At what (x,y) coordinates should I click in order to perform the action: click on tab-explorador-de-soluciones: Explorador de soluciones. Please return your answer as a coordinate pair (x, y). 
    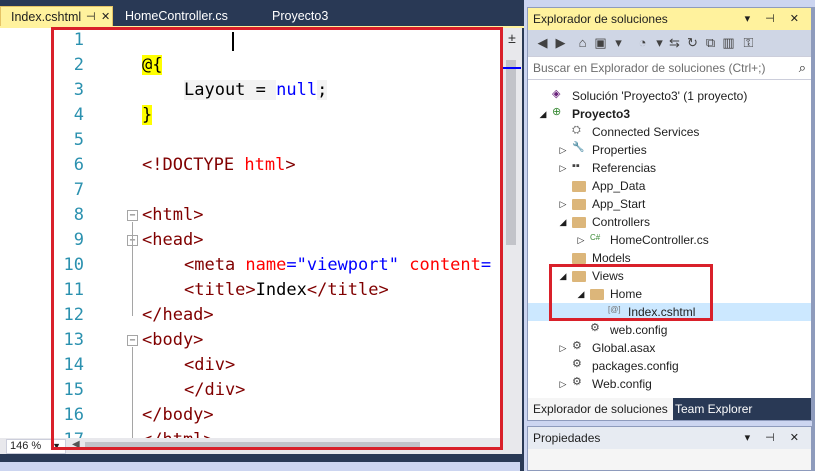
    Looking at the image, I should click on (600, 409).